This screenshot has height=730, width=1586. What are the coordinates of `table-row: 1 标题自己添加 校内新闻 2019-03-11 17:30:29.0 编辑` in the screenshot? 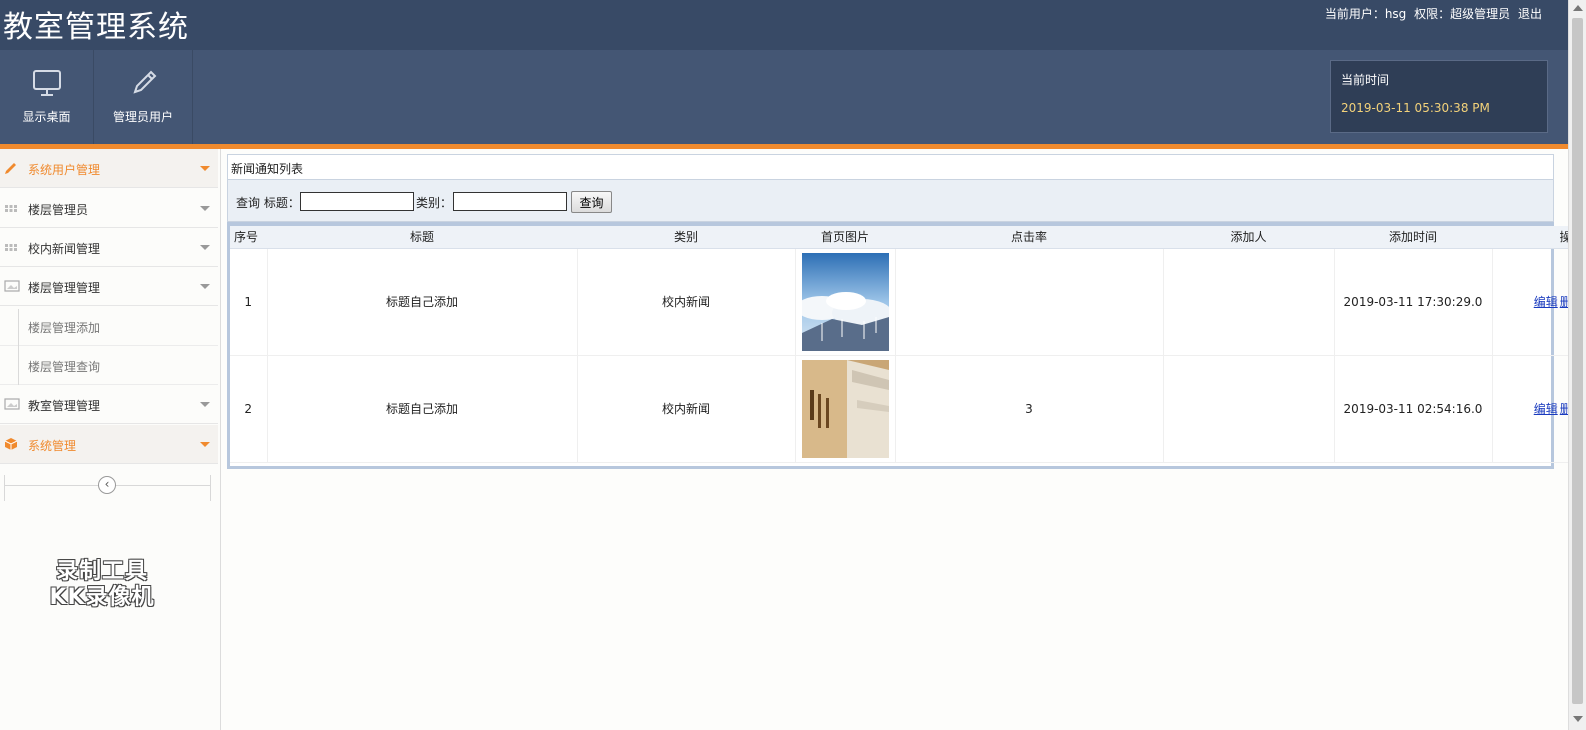 It's located at (908, 302).